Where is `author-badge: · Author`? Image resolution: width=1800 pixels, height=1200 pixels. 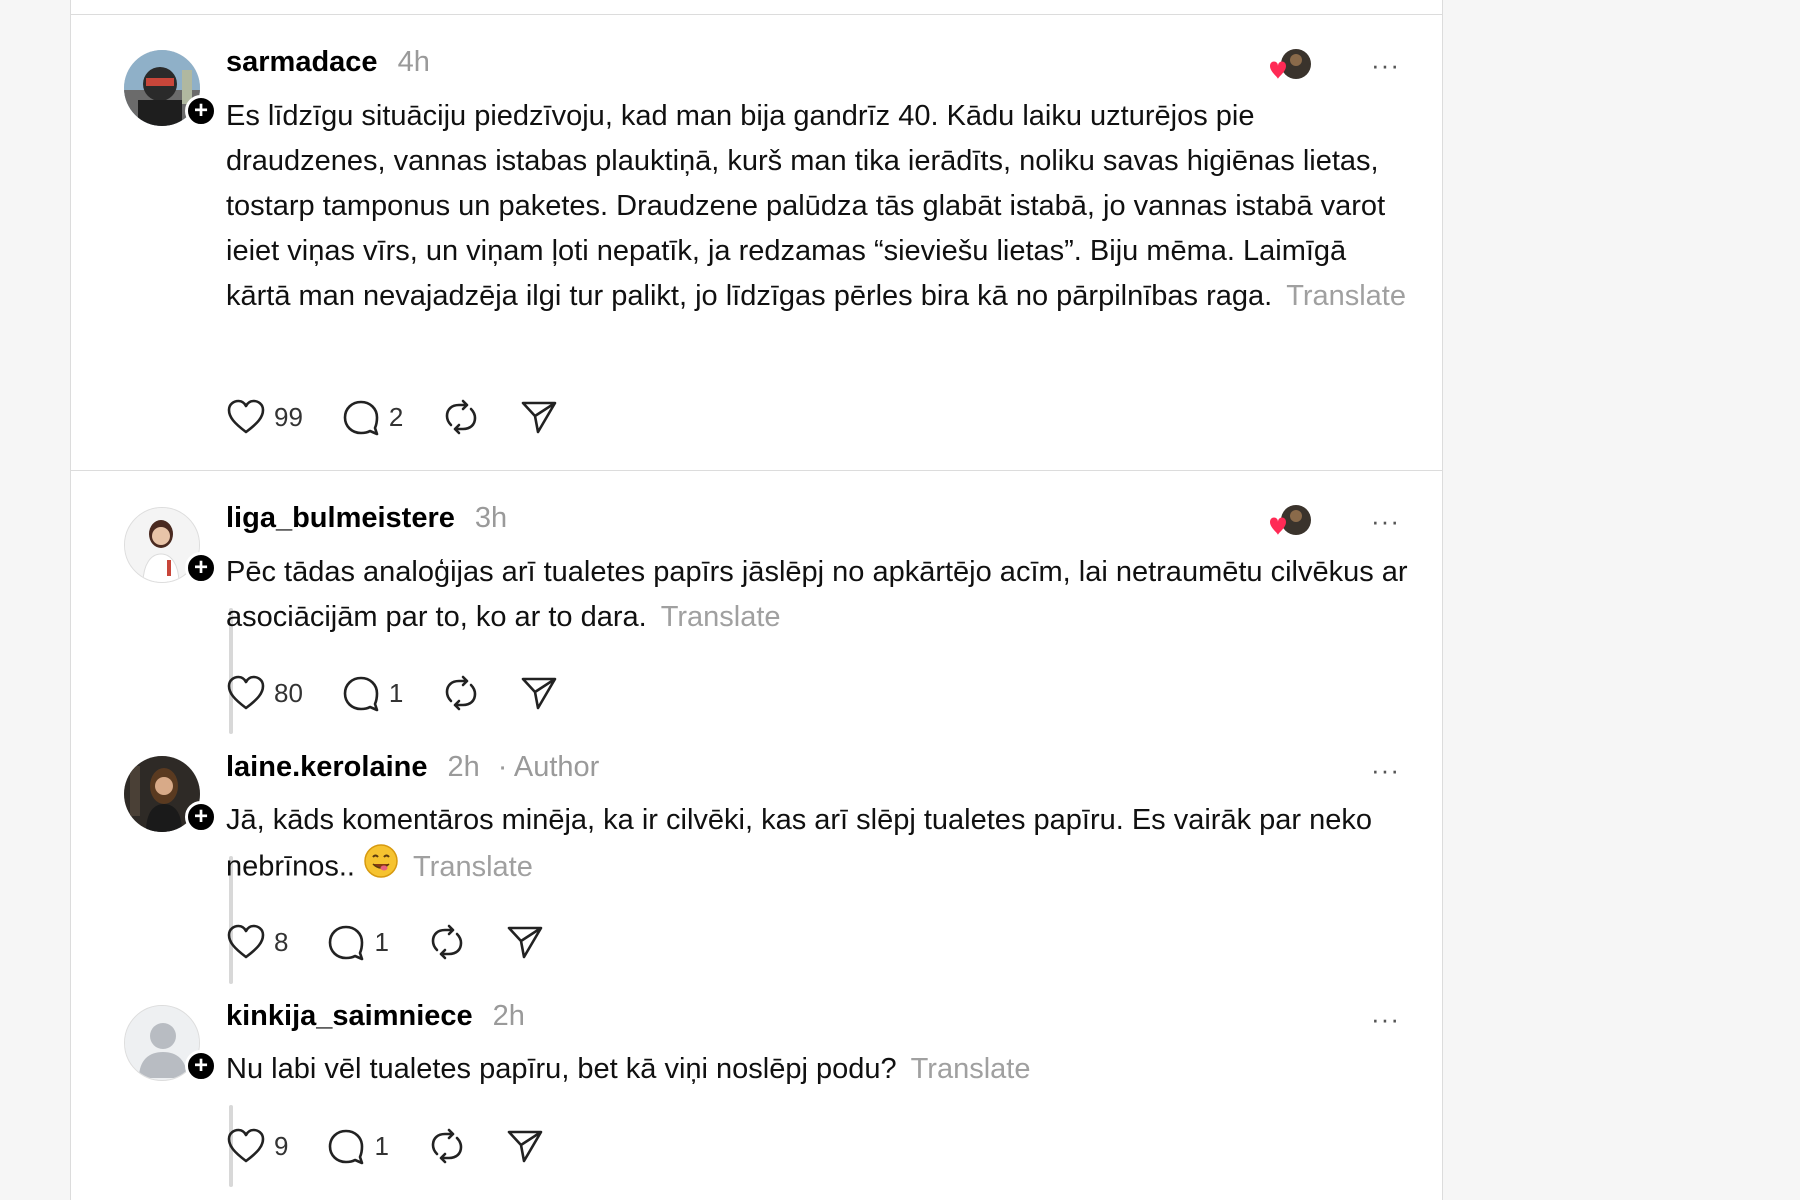
author-badge: · Author is located at coordinates (548, 767).